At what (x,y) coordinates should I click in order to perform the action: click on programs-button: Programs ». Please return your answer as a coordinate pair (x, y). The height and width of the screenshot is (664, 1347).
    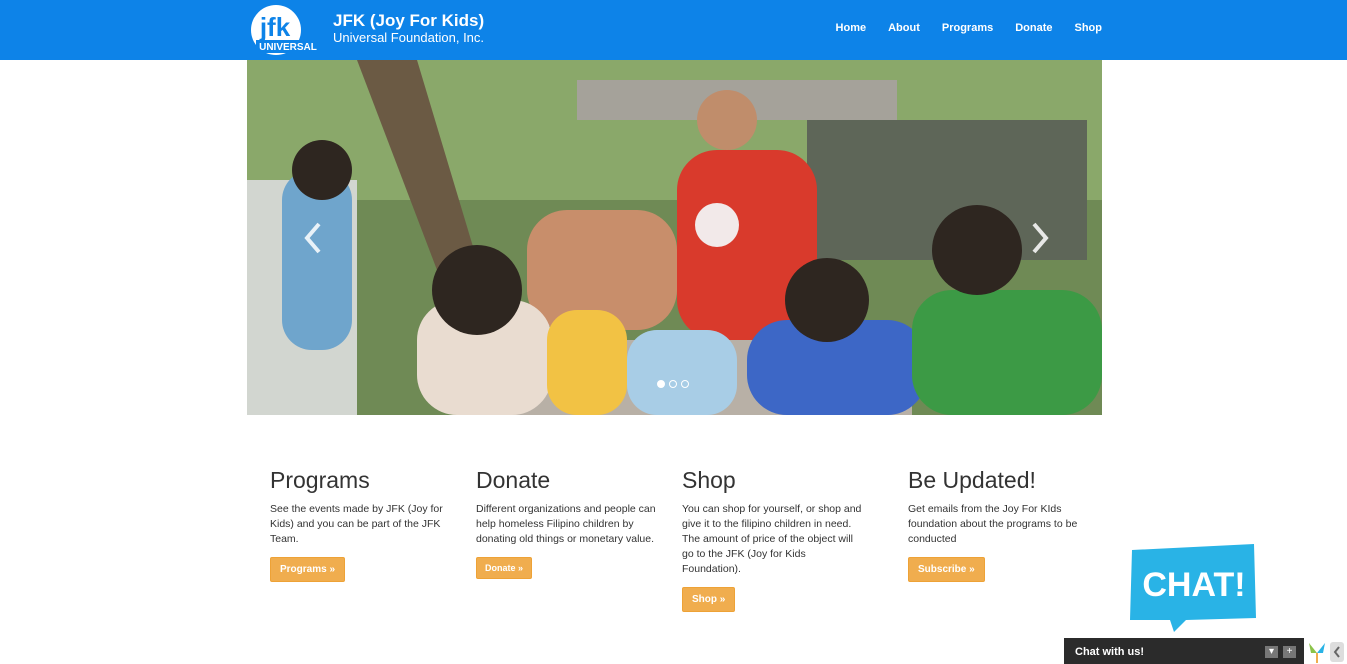
    Looking at the image, I should click on (308, 569).